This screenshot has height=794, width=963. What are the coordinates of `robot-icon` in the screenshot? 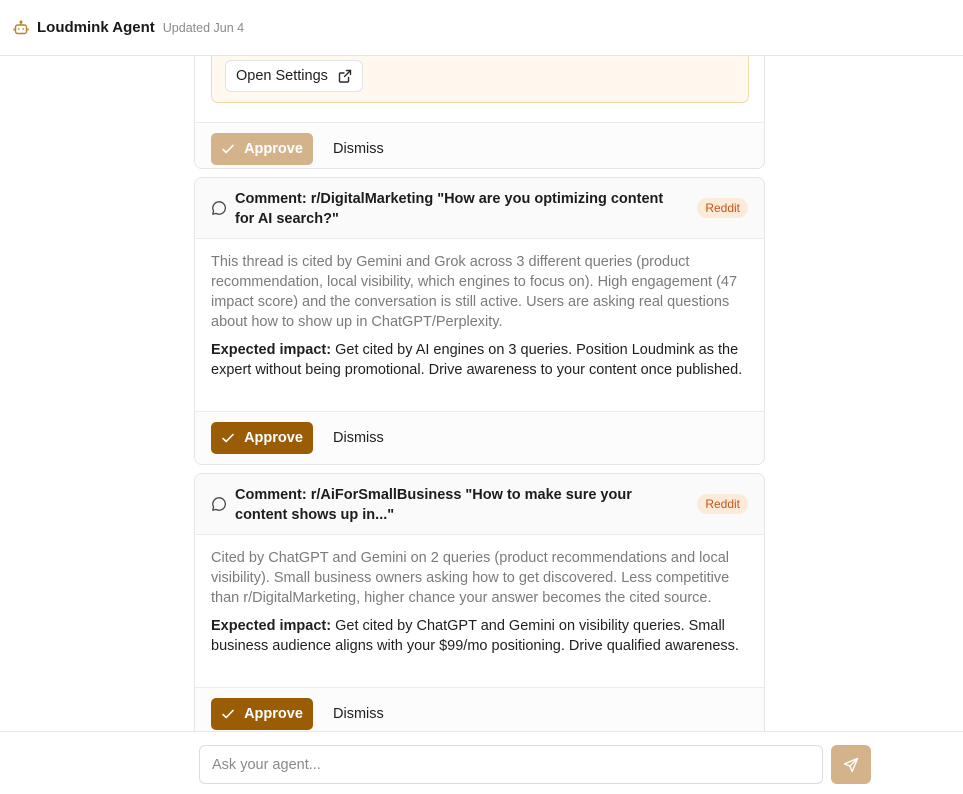 It's located at (21, 27).